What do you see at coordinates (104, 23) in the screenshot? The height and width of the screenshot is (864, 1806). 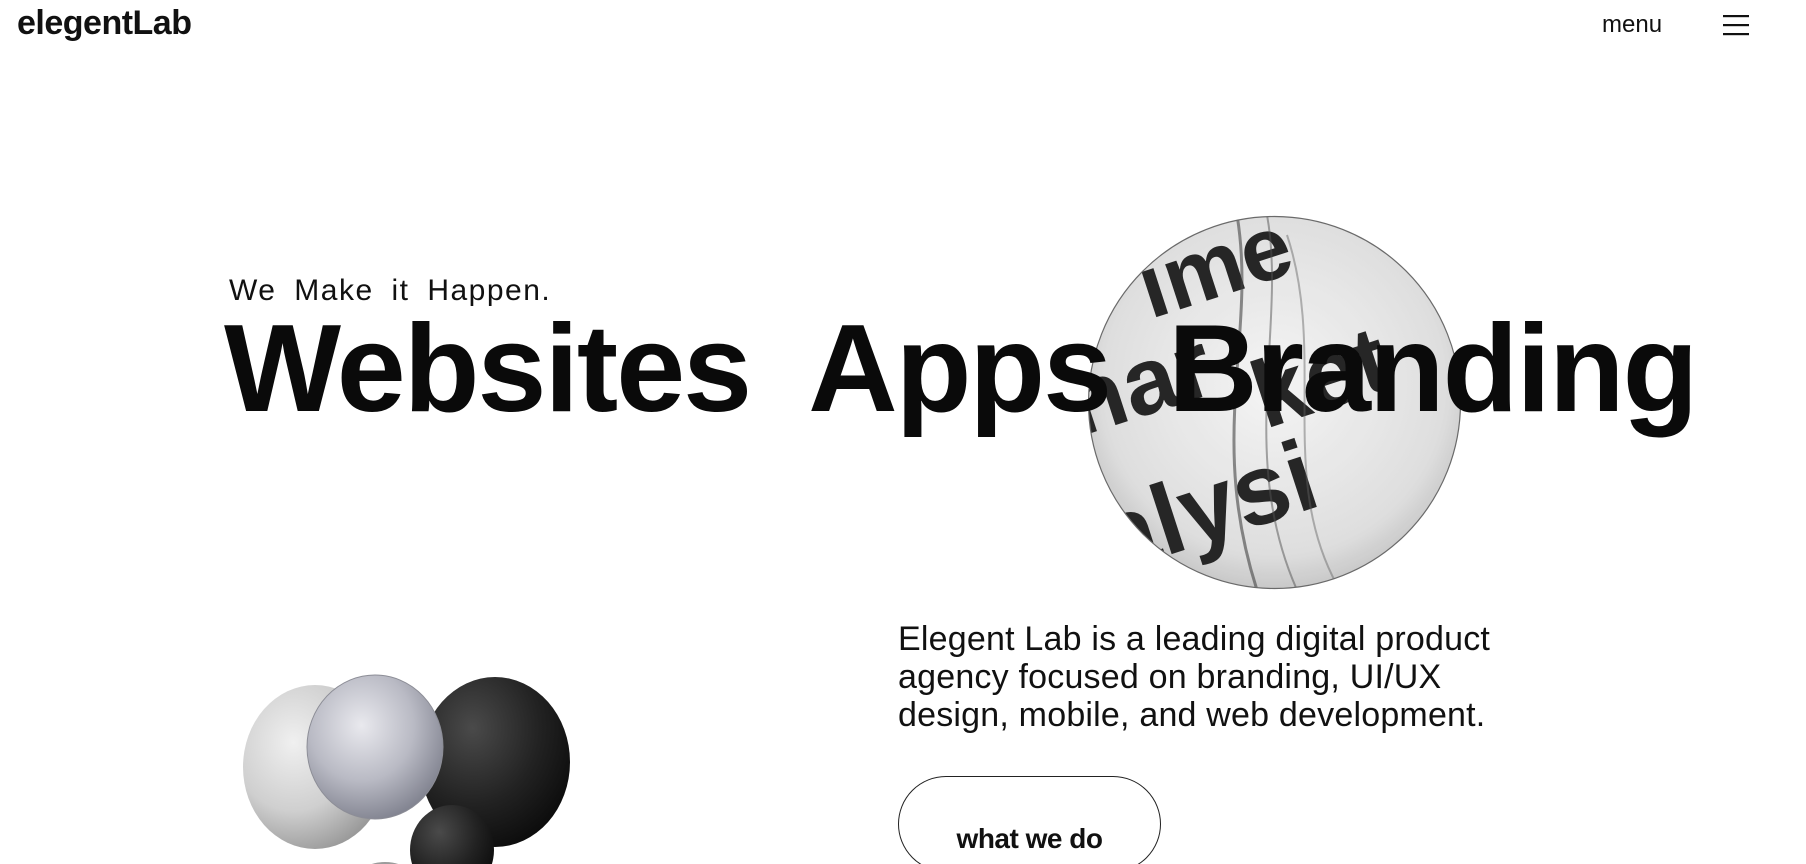 I see `brand-logo: elegentLab` at bounding box center [104, 23].